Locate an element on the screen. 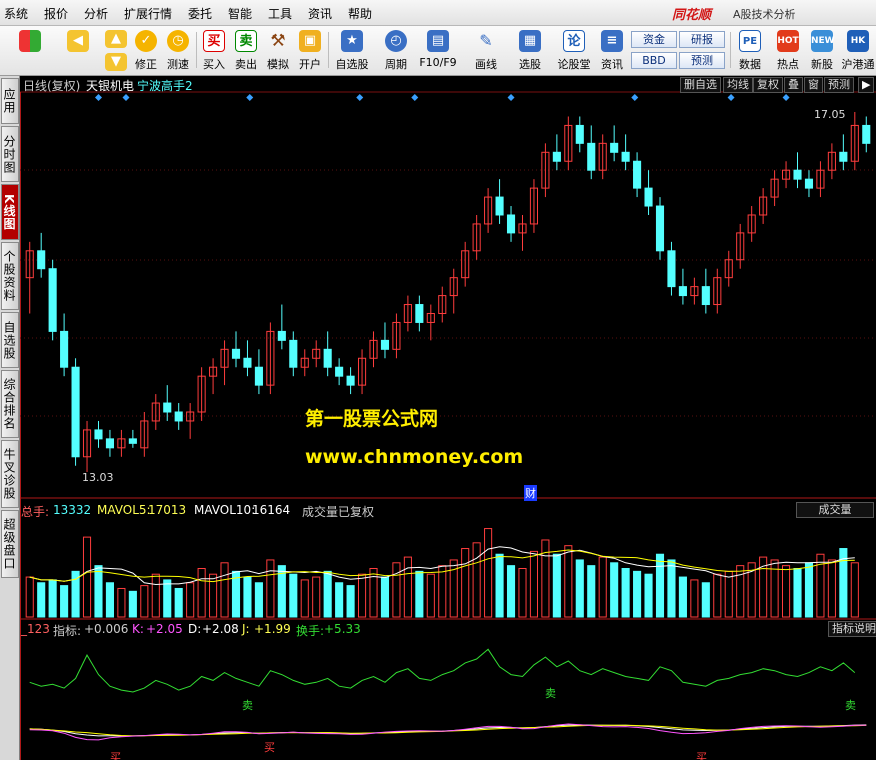 This screenshot has width=876, height=760. overlay-button: 叠 is located at coordinates (793, 85).